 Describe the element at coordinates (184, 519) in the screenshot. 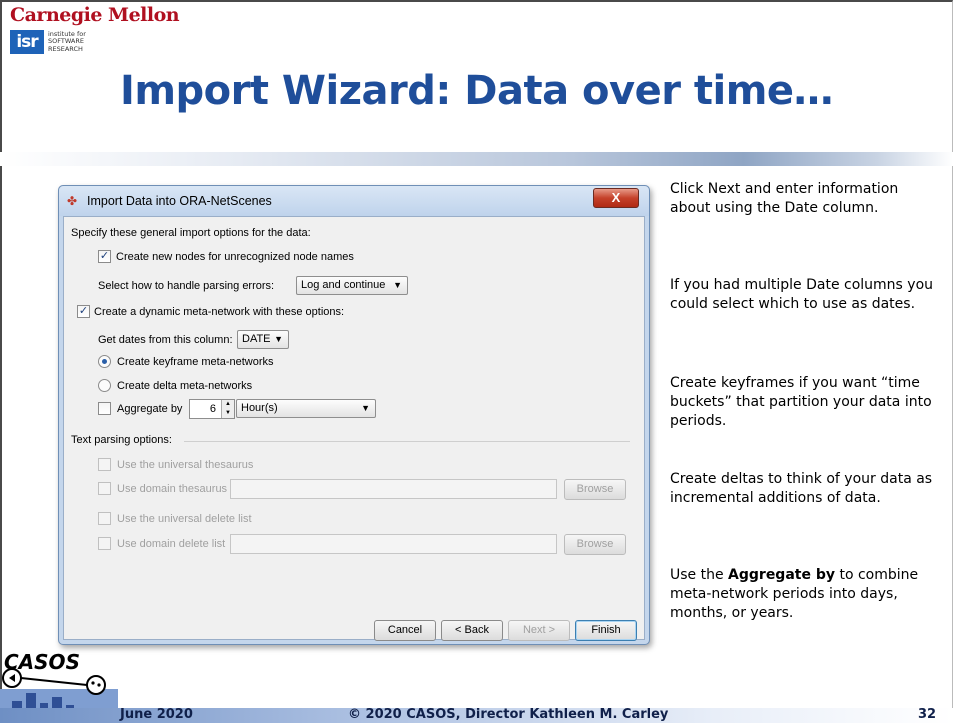

I see `universal-delete-label: Use the universal delete list` at that location.